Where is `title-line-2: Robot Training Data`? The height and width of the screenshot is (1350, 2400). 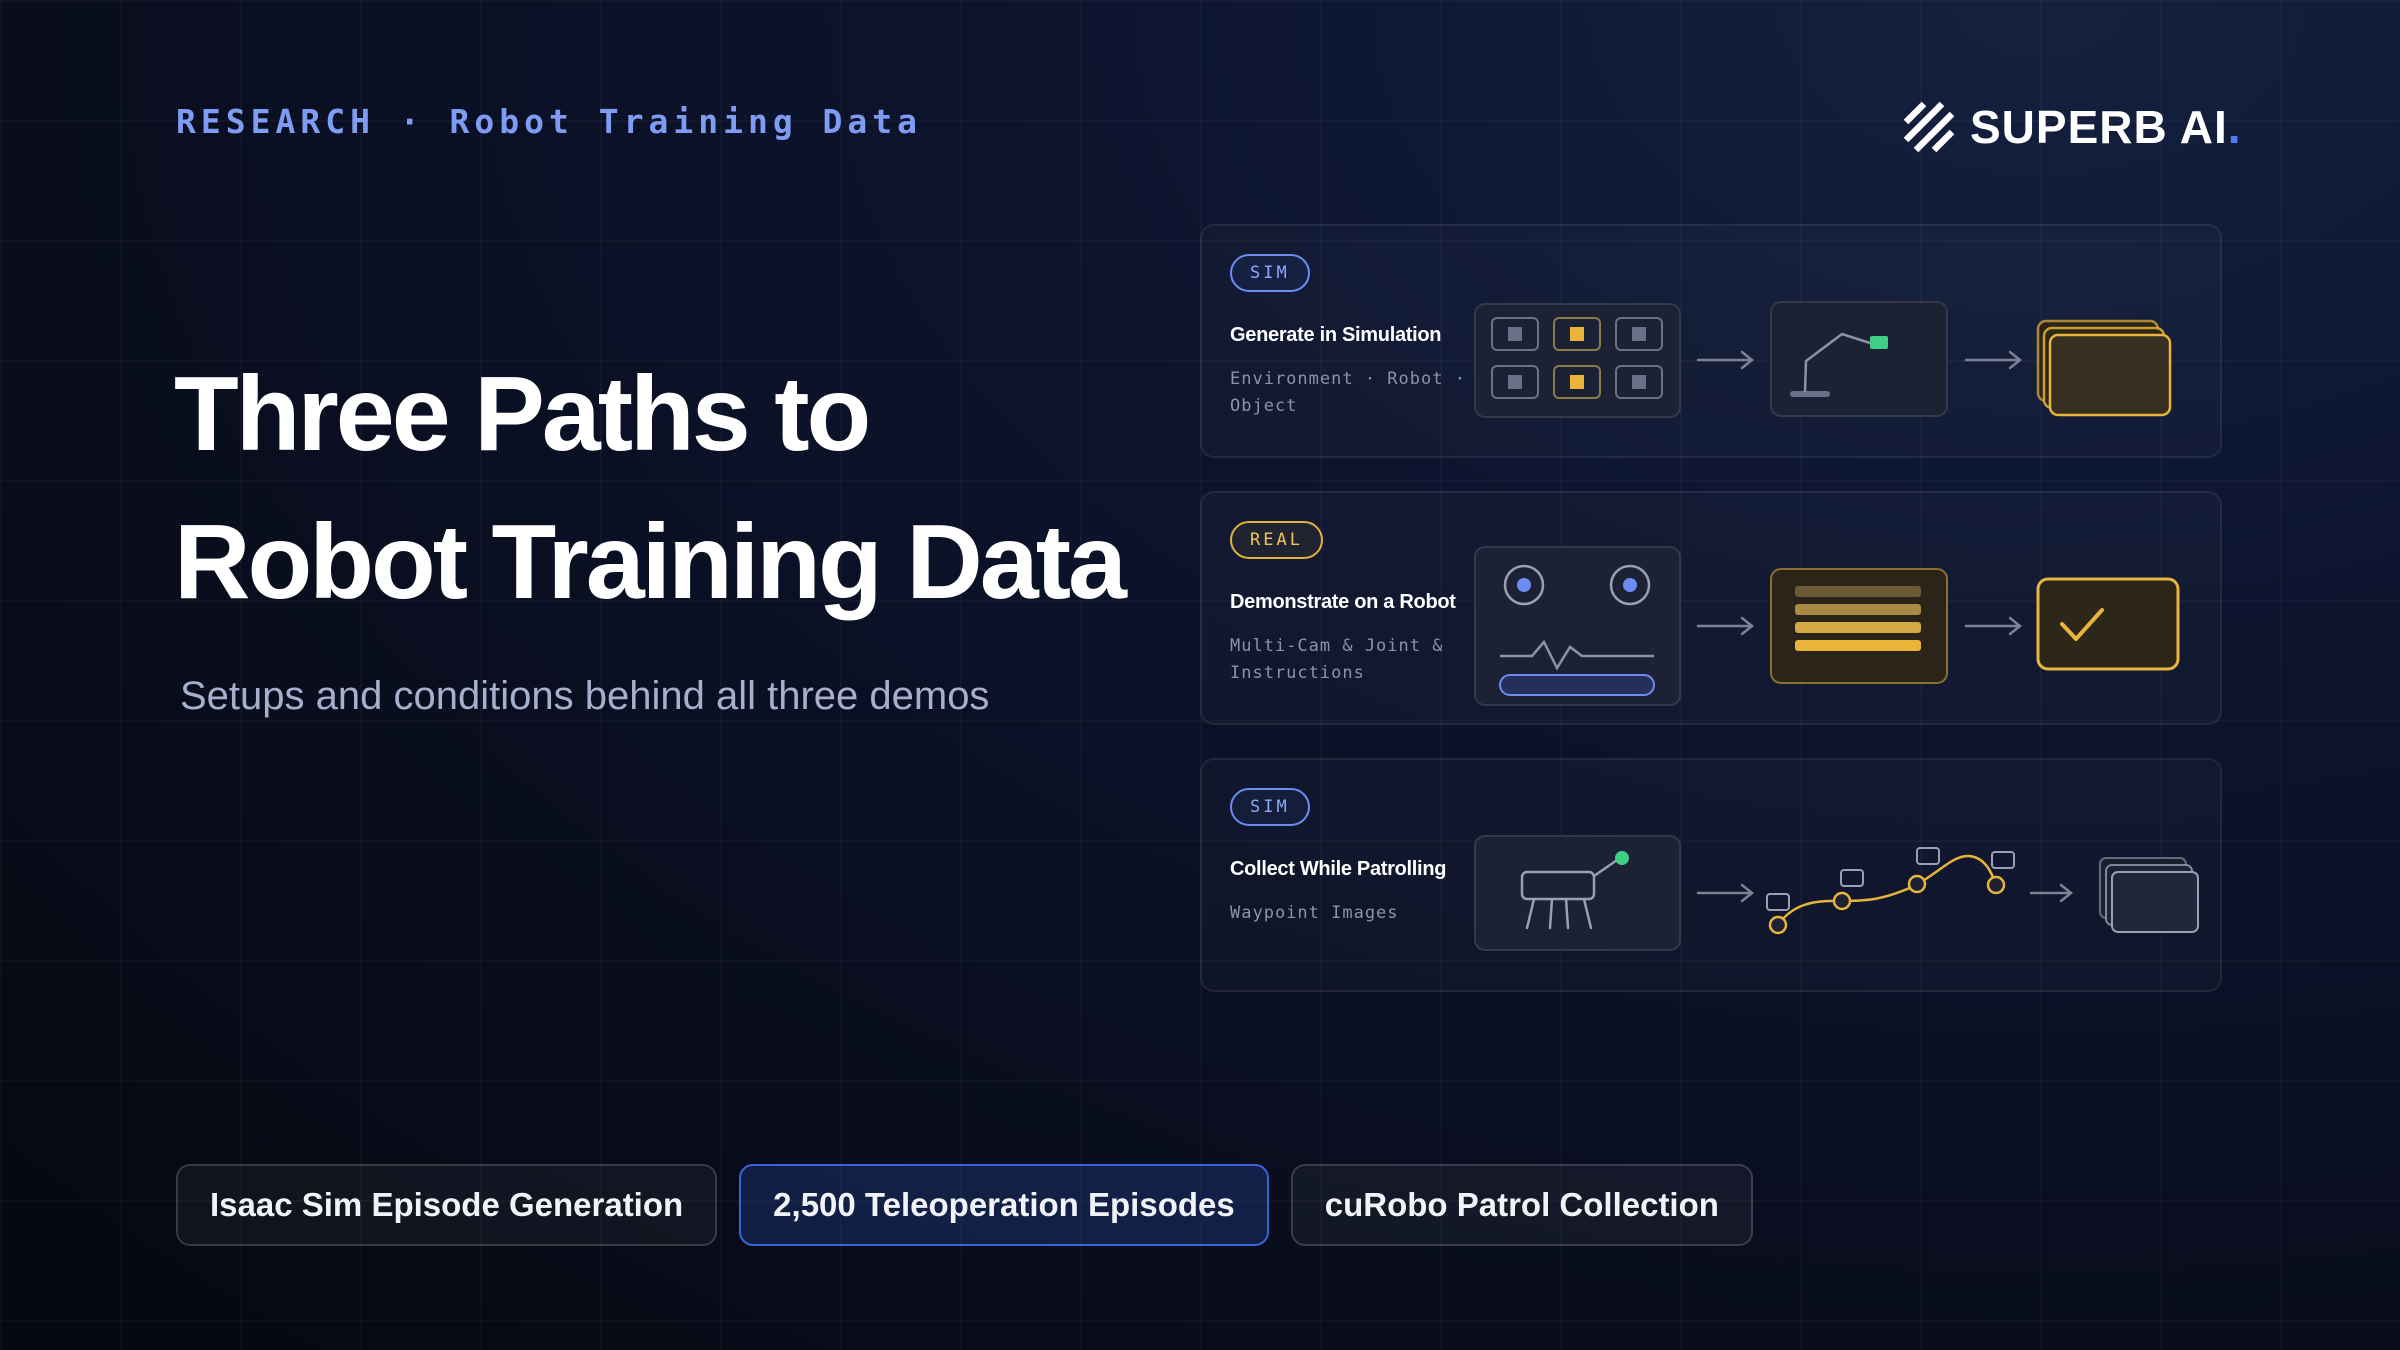
title-line-2: Robot Training Data is located at coordinates (650, 562).